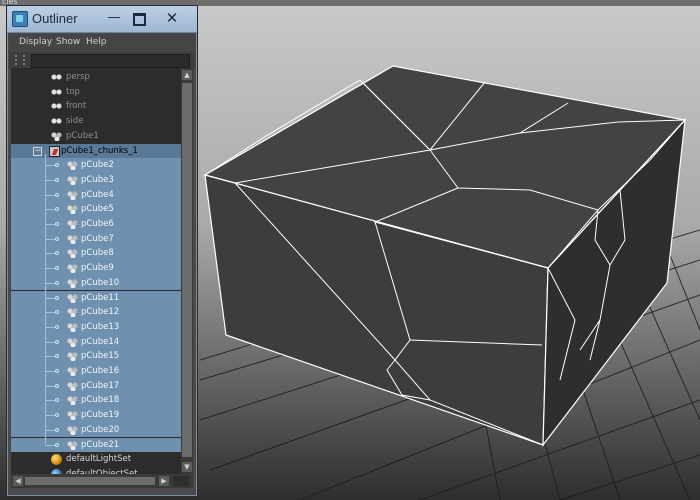  Describe the element at coordinates (181, 481) in the screenshot. I see `scroll-corner` at that location.